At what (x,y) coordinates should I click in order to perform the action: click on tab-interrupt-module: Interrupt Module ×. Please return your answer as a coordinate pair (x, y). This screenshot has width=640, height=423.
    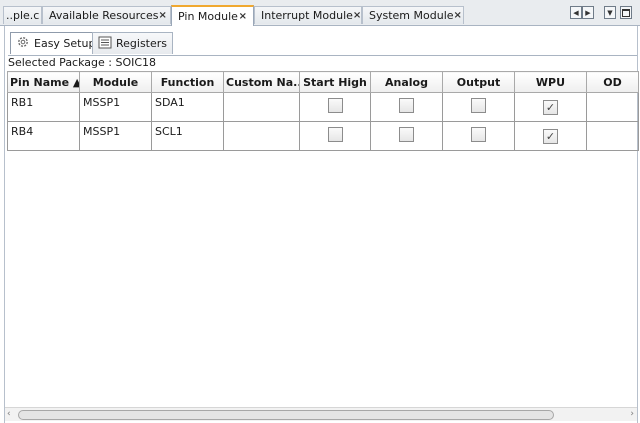
    Looking at the image, I should click on (308, 15).